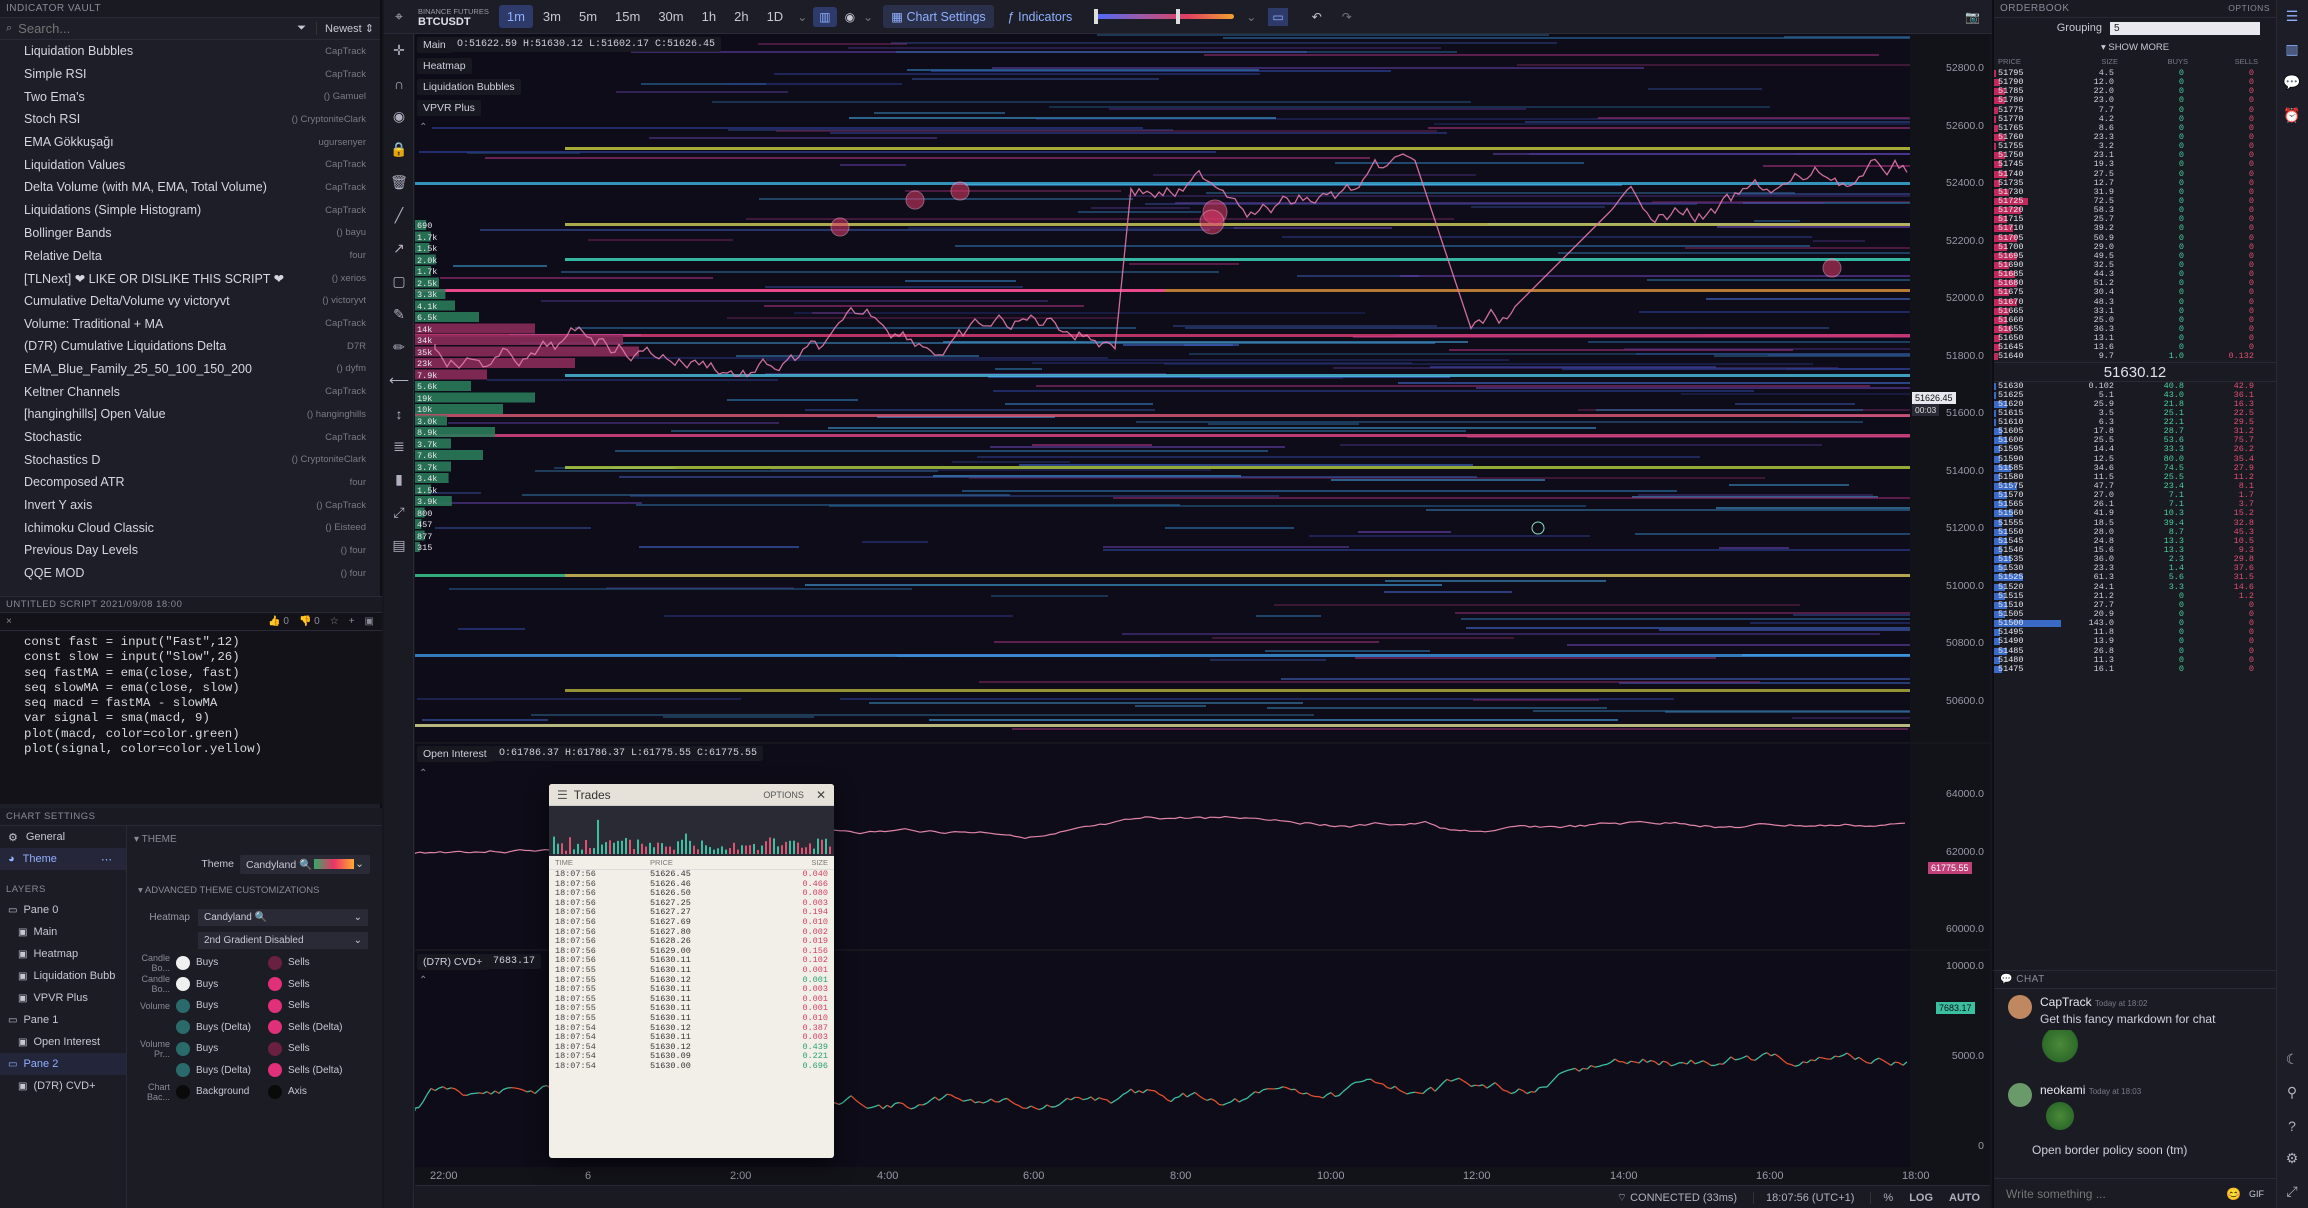 This screenshot has height=1208, width=2308. I want to click on show-more-button: ▾ SHOW MORE, so click(2135, 47).